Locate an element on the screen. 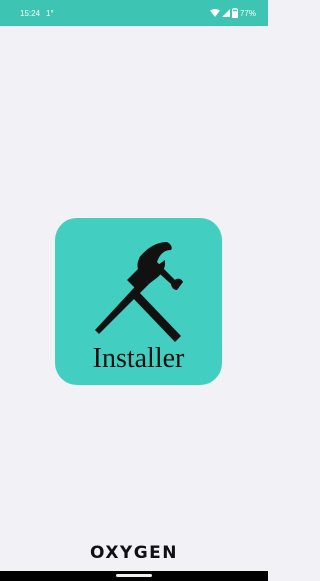 This screenshot has width=320, height=581. home-handle is located at coordinates (134, 575).